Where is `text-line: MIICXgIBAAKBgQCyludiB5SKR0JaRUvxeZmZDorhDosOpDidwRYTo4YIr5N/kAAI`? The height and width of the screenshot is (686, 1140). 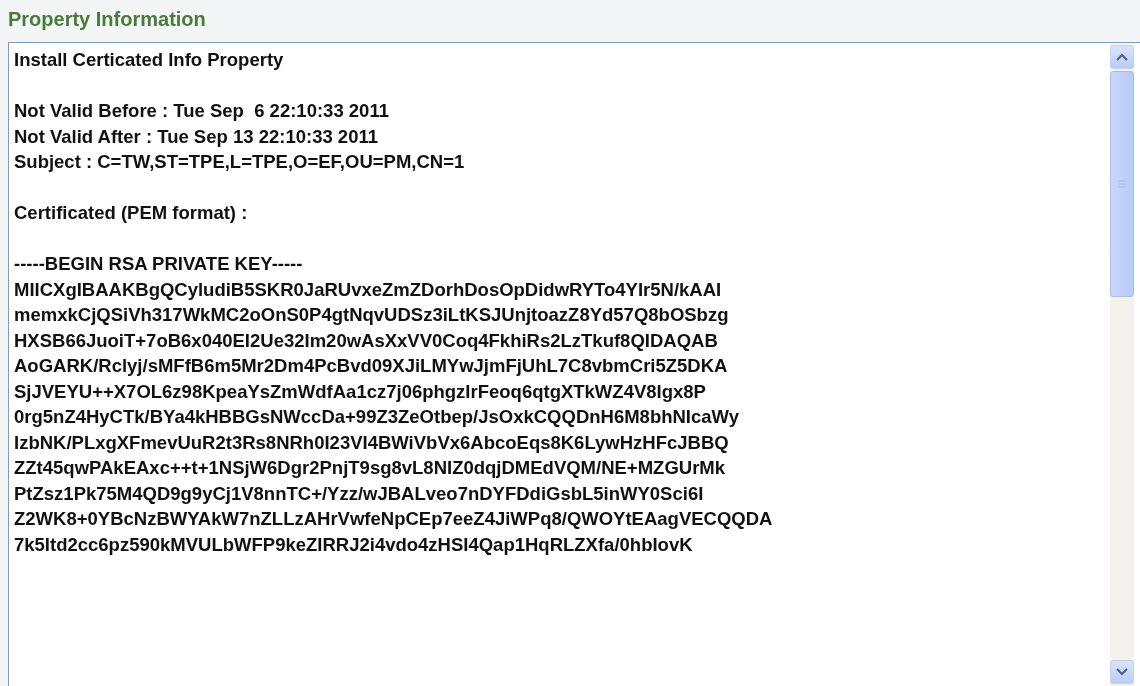
text-line: MIICXgIBAAKBgQCyludiB5SKR0JaRUvxeZmZDorhDosOpDidwRYTo4YIr5N/kAAI is located at coordinates (368, 289).